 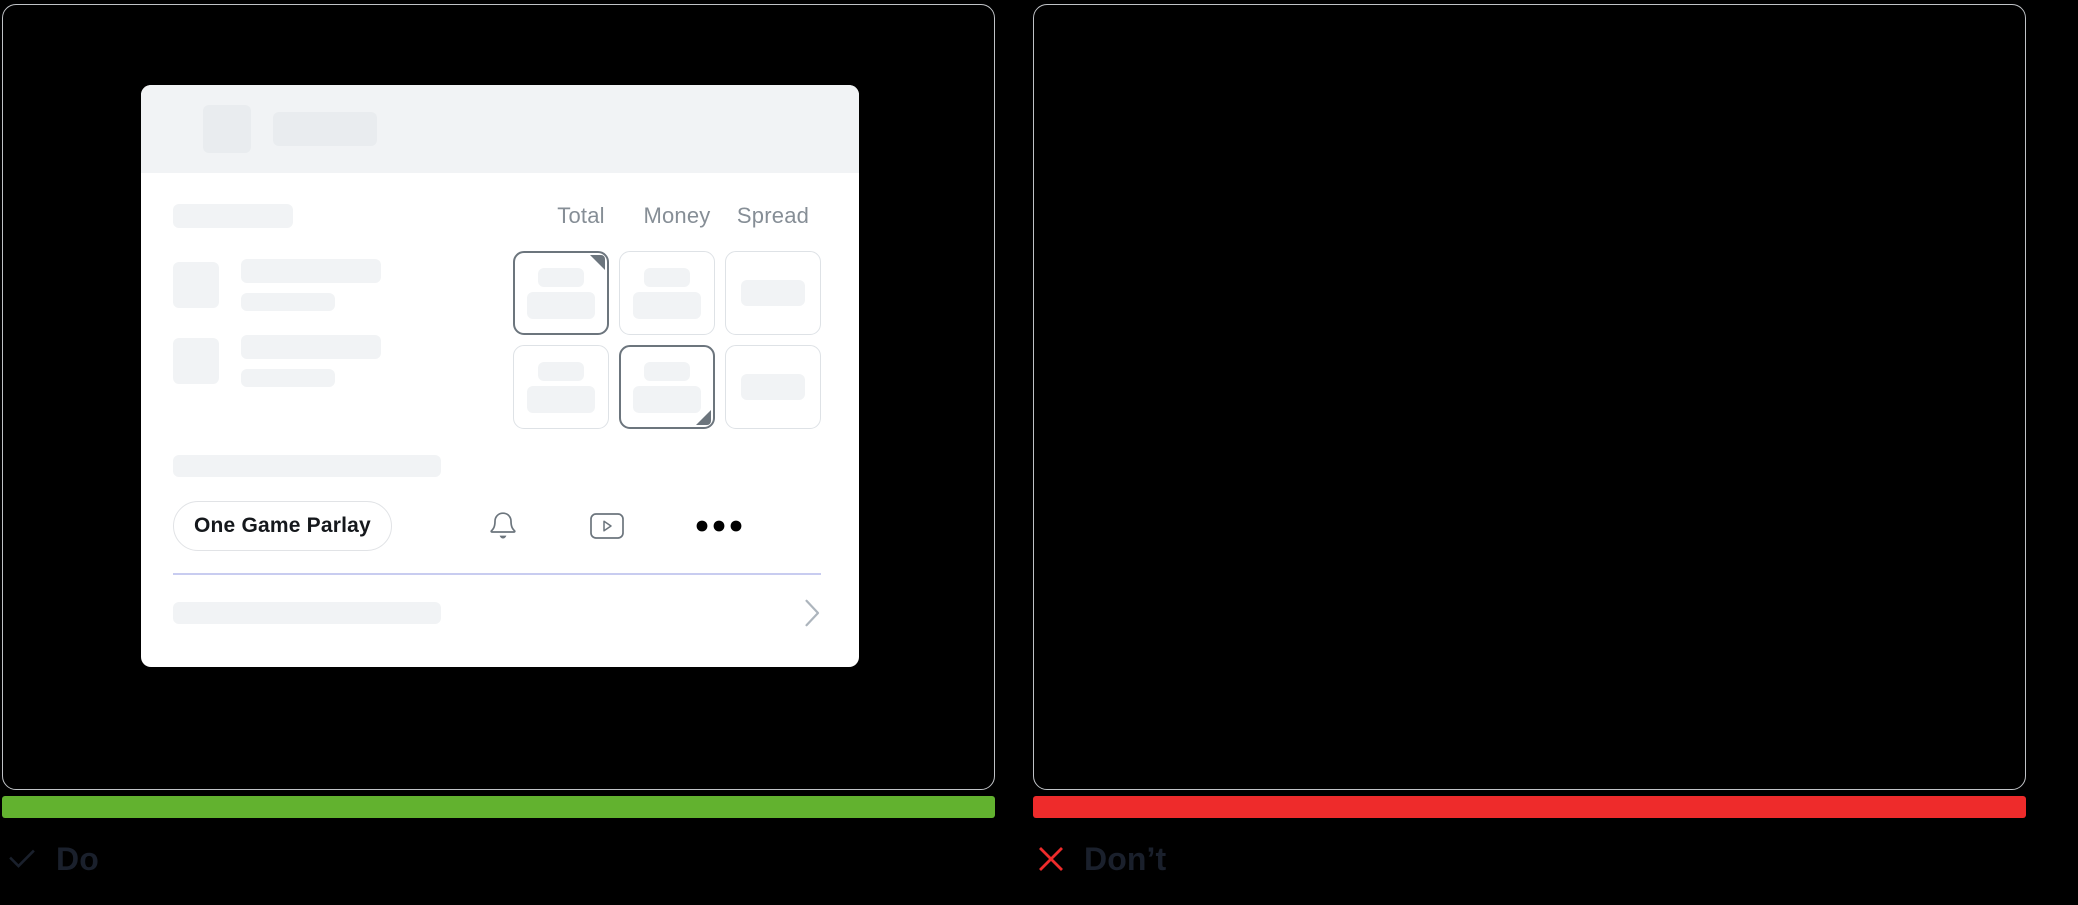 I want to click on verdict-label-dont: Don’t, so click(x=1125, y=859).